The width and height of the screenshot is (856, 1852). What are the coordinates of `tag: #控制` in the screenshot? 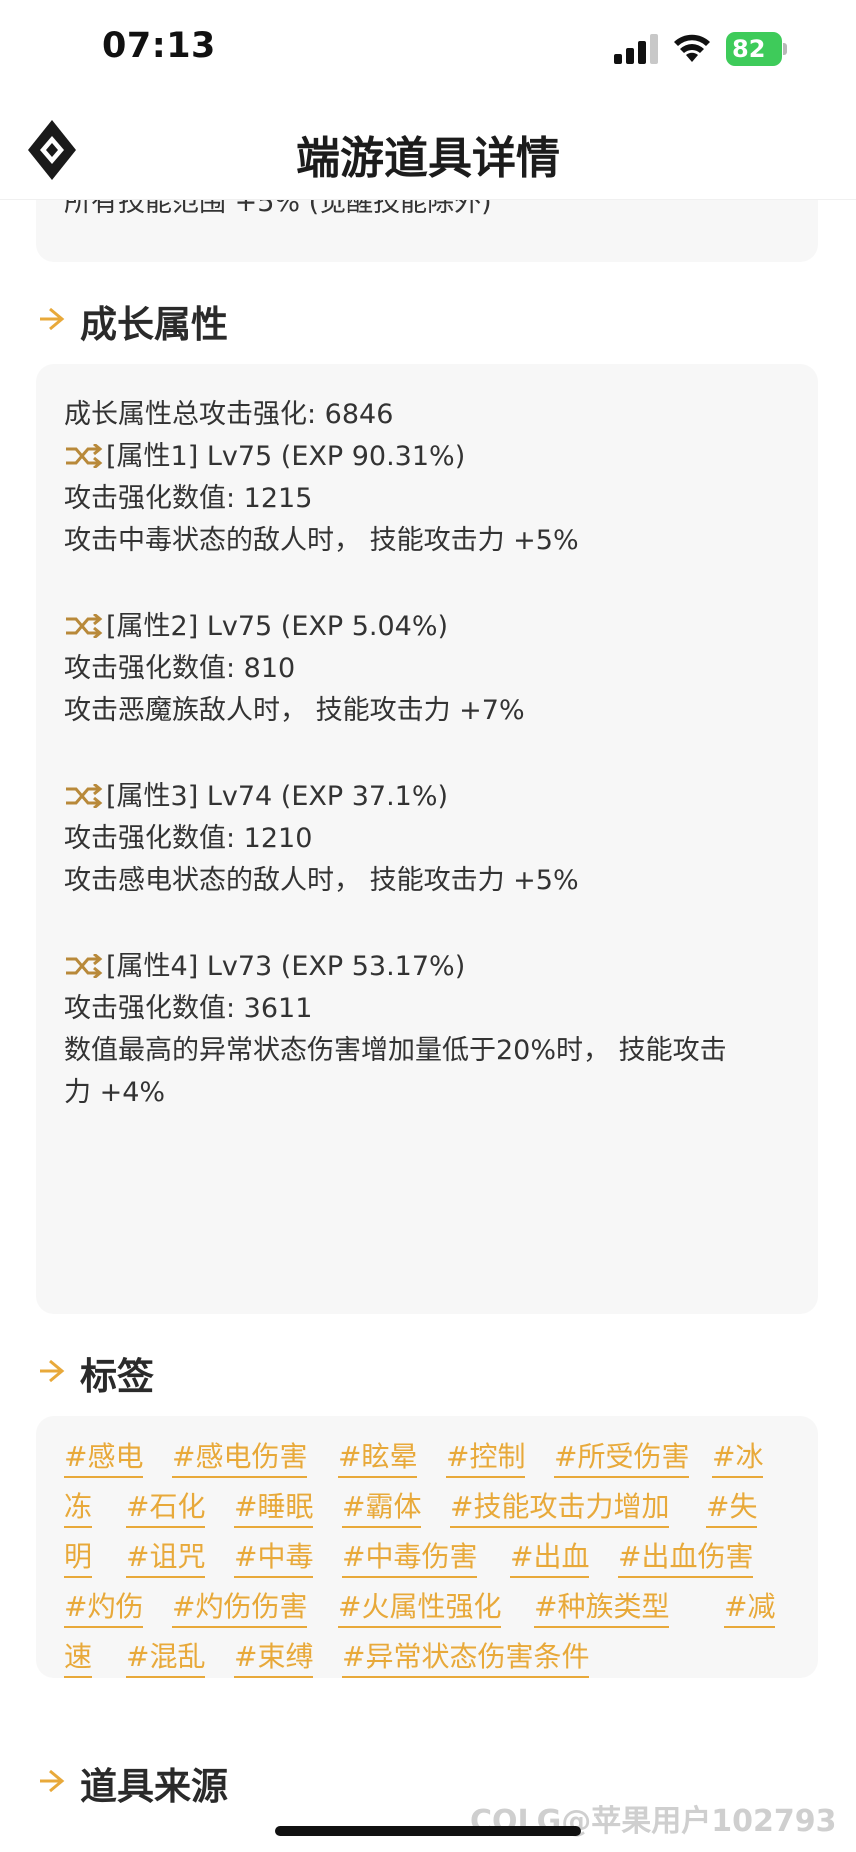 It's located at (486, 1459).